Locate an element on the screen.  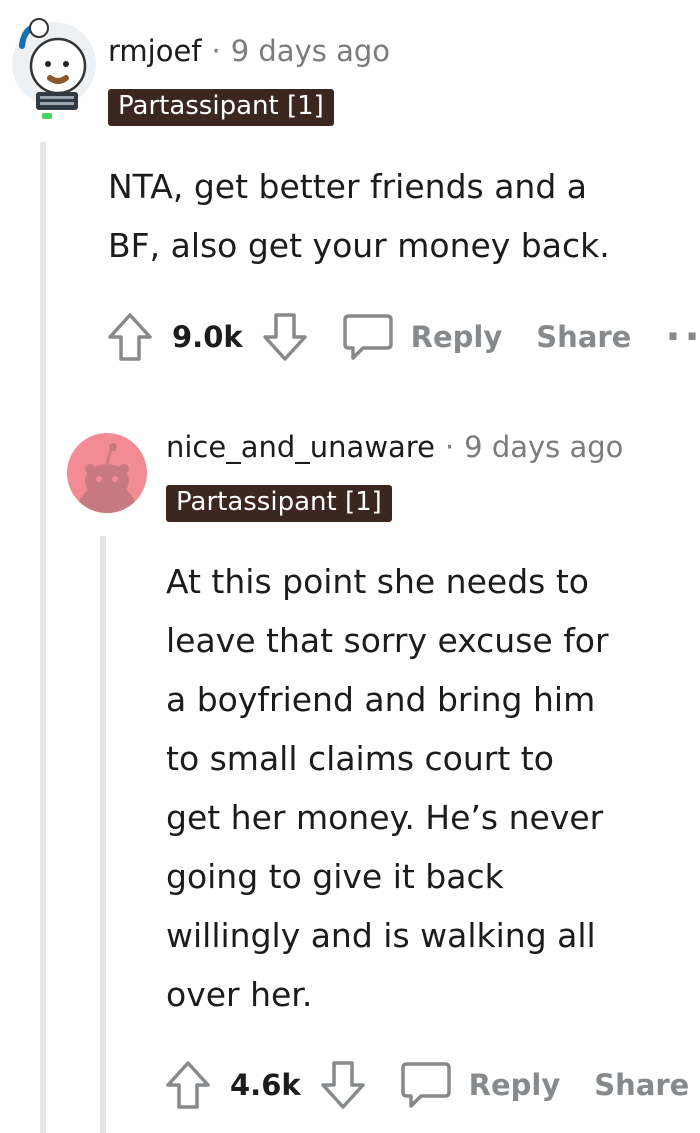
comment-text-line: get her money. He’s never is located at coordinates (385, 817).